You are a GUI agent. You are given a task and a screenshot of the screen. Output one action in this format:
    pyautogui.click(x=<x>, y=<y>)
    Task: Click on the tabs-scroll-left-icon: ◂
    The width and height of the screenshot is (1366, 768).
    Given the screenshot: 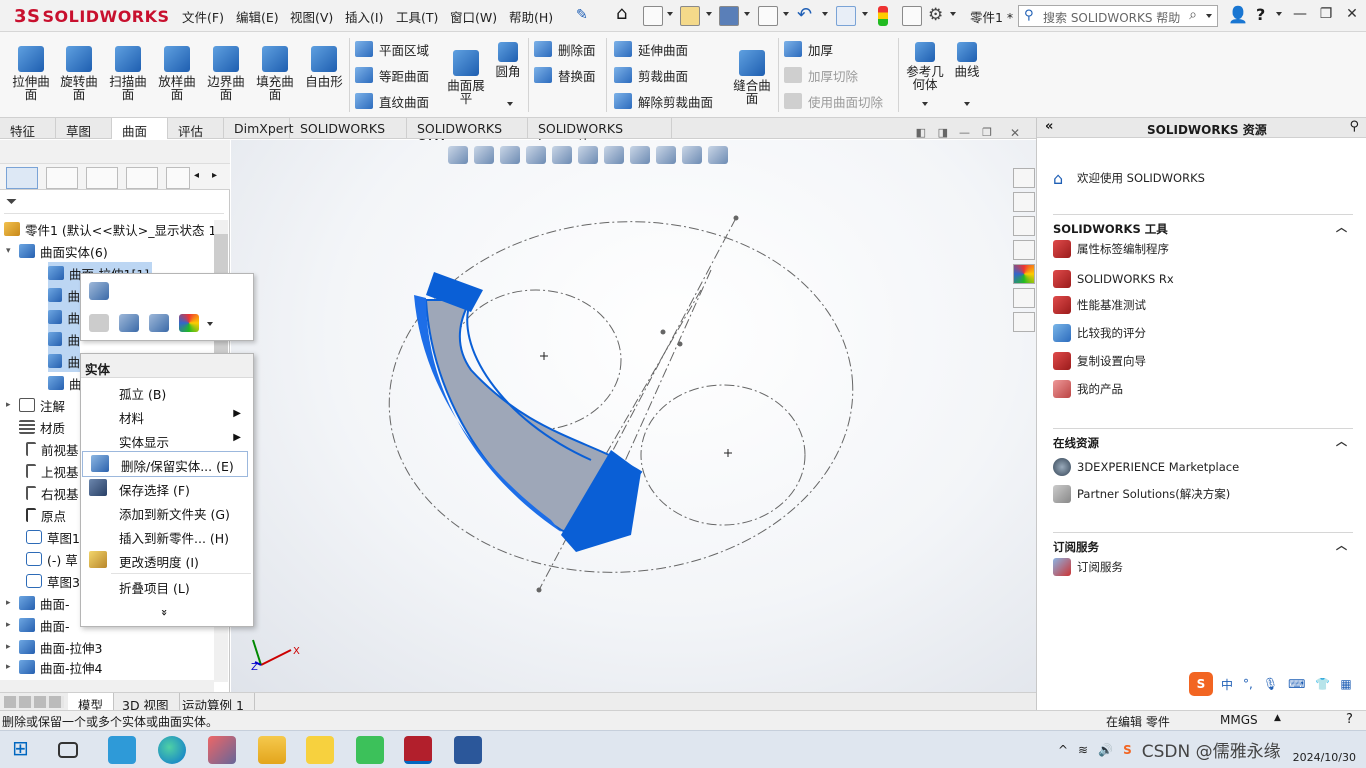 What is the action you would take?
    pyautogui.click(x=196, y=175)
    